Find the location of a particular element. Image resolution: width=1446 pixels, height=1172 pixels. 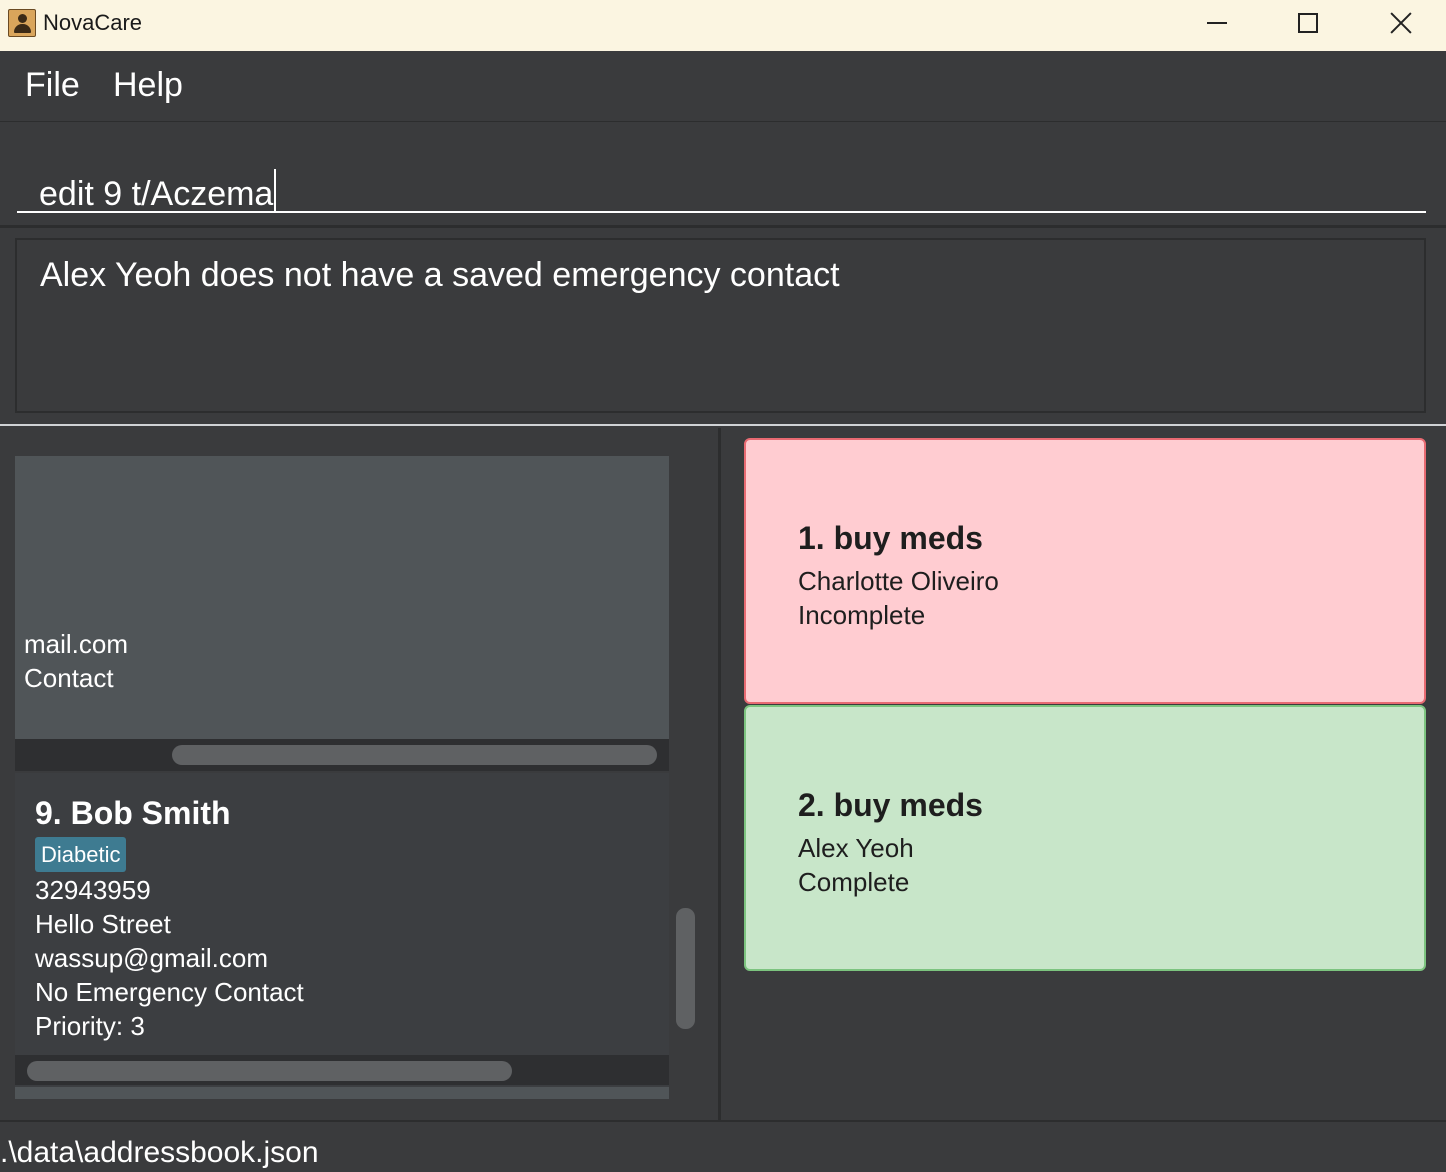

person-priority: Priority: 3 is located at coordinates (90, 1026).